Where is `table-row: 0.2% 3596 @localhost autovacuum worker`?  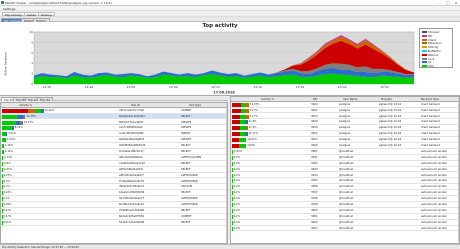 table-row: 0.2% 3596 @localhost autovacuum worker is located at coordinates (344, 188).